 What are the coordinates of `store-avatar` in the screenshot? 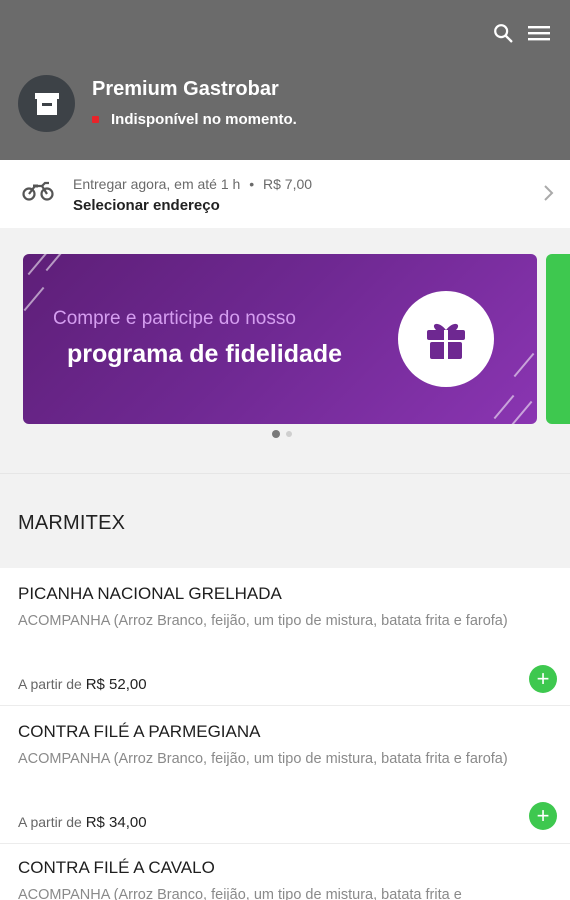 It's located at (46, 103).